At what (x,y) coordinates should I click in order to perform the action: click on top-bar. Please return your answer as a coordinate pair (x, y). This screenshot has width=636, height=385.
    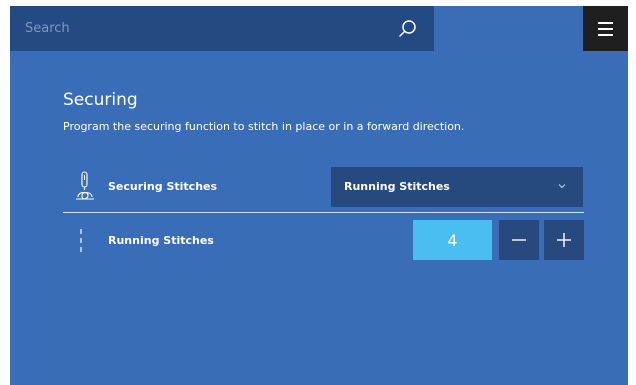
    Looking at the image, I should click on (319, 28).